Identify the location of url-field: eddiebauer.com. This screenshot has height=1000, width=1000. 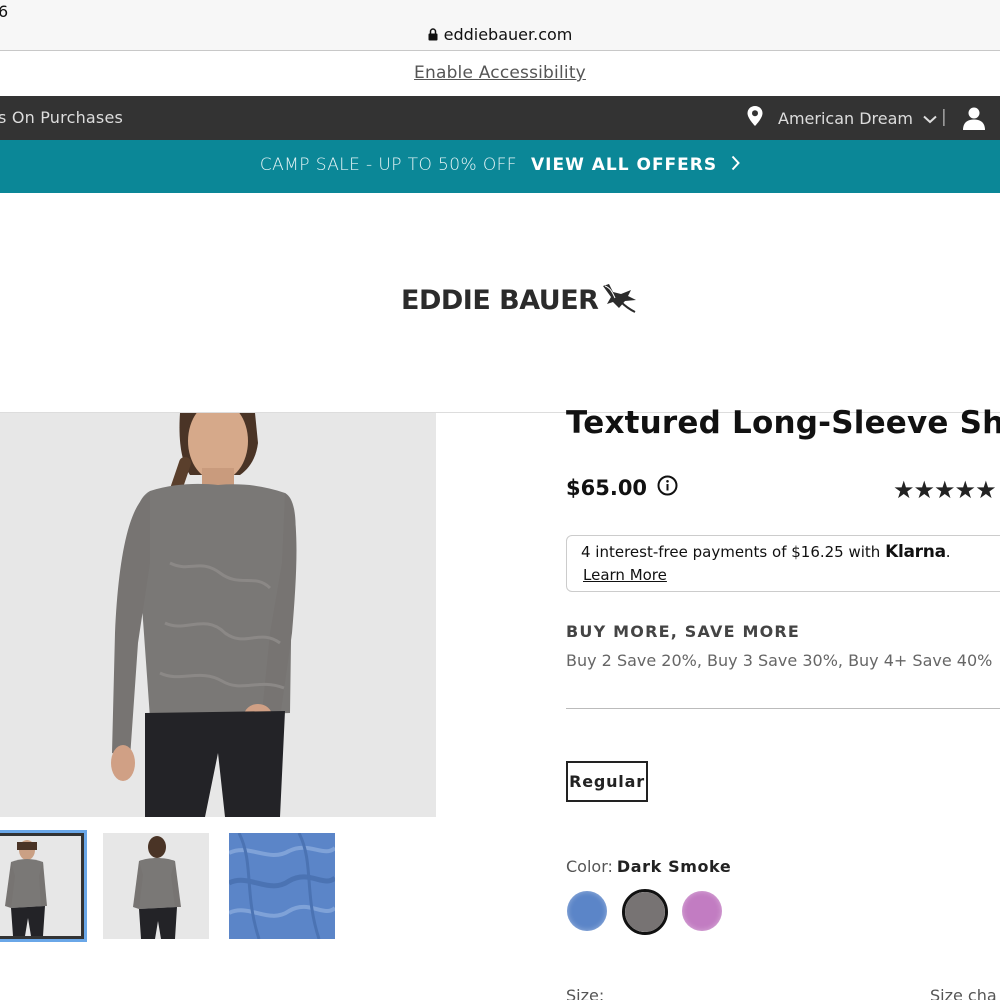
(500, 35).